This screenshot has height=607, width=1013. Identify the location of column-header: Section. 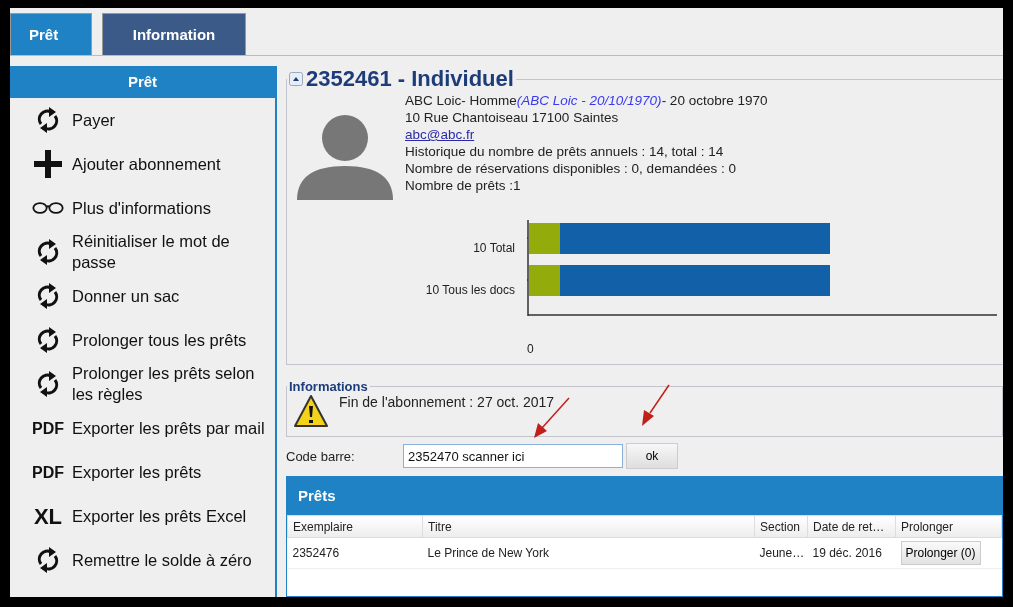
(781, 526).